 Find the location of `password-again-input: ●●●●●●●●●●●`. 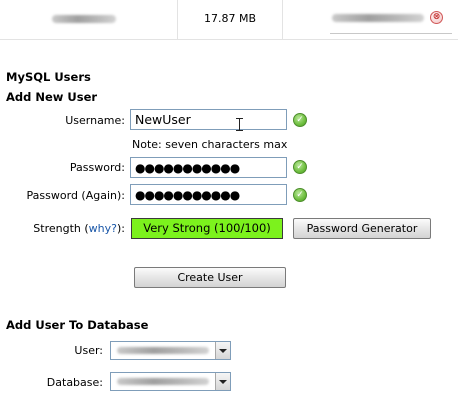

password-again-input: ●●●●●●●●●●● is located at coordinates (208, 194).